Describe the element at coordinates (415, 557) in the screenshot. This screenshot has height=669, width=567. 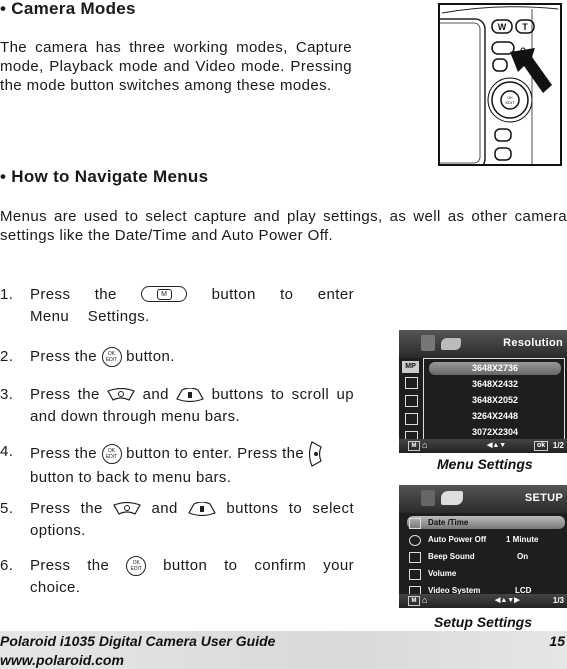
I see `speaker-icon` at that location.